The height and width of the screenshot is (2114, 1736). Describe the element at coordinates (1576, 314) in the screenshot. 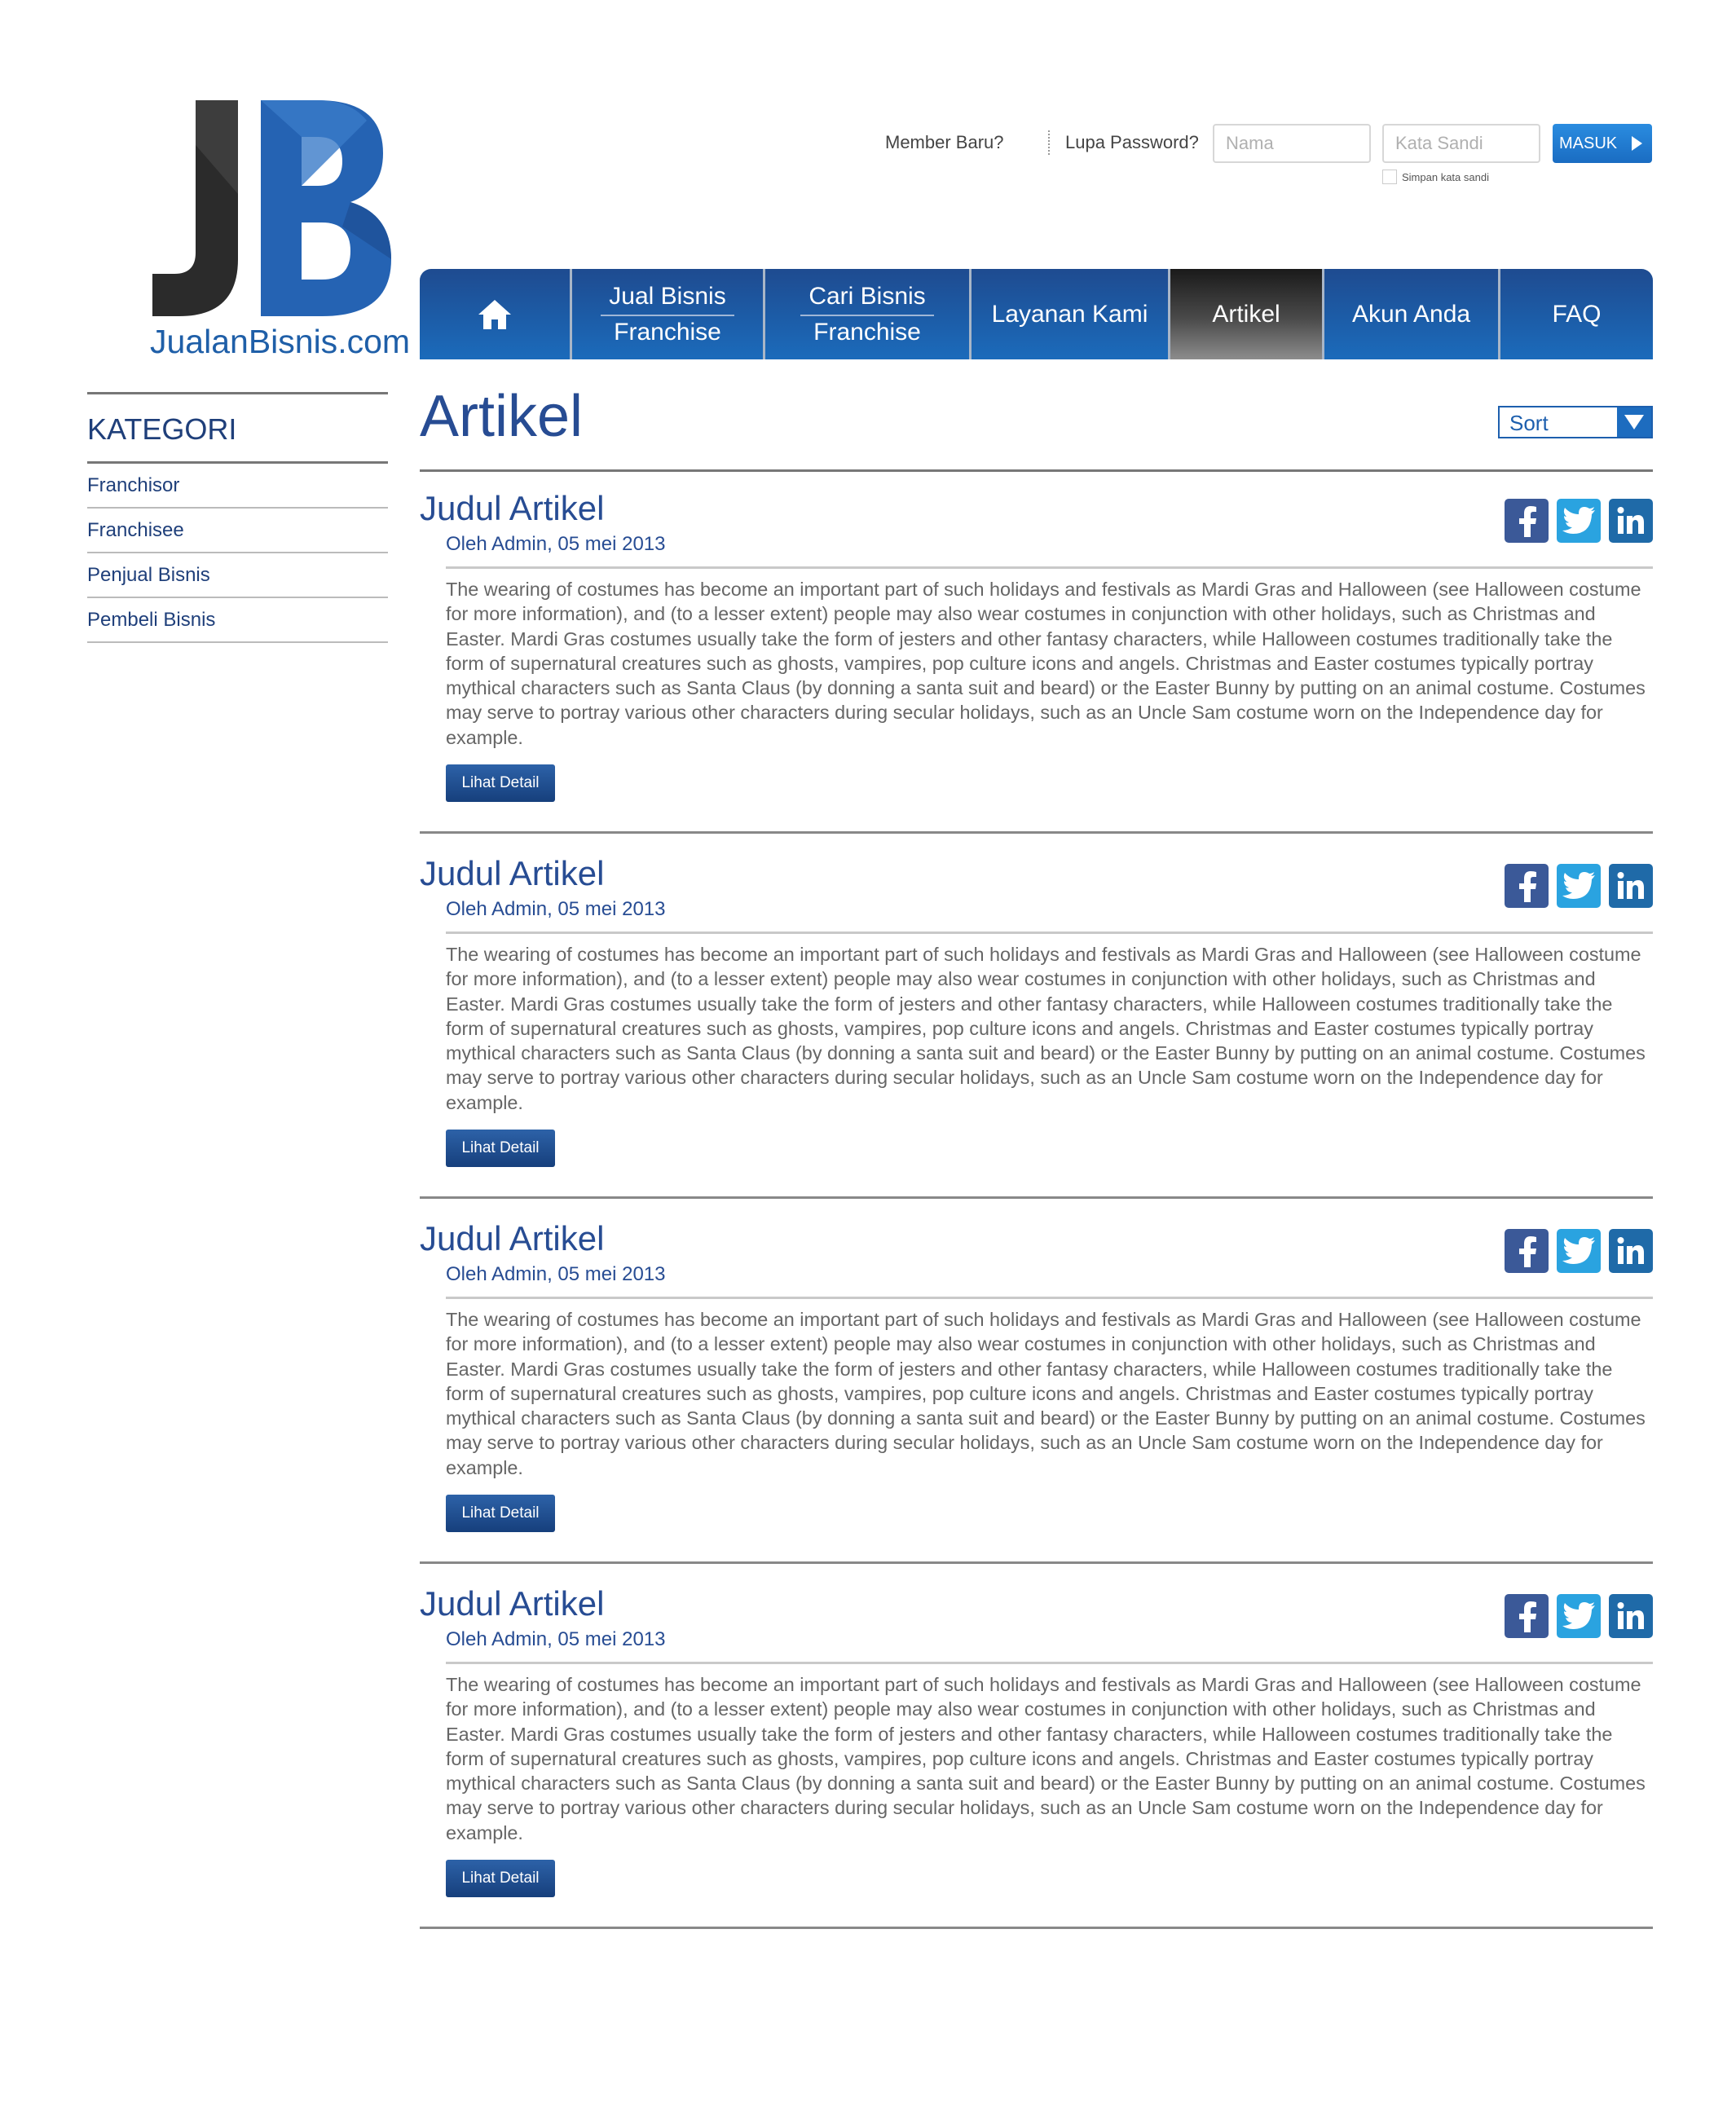

I see `nav-faq: FAQ` at that location.